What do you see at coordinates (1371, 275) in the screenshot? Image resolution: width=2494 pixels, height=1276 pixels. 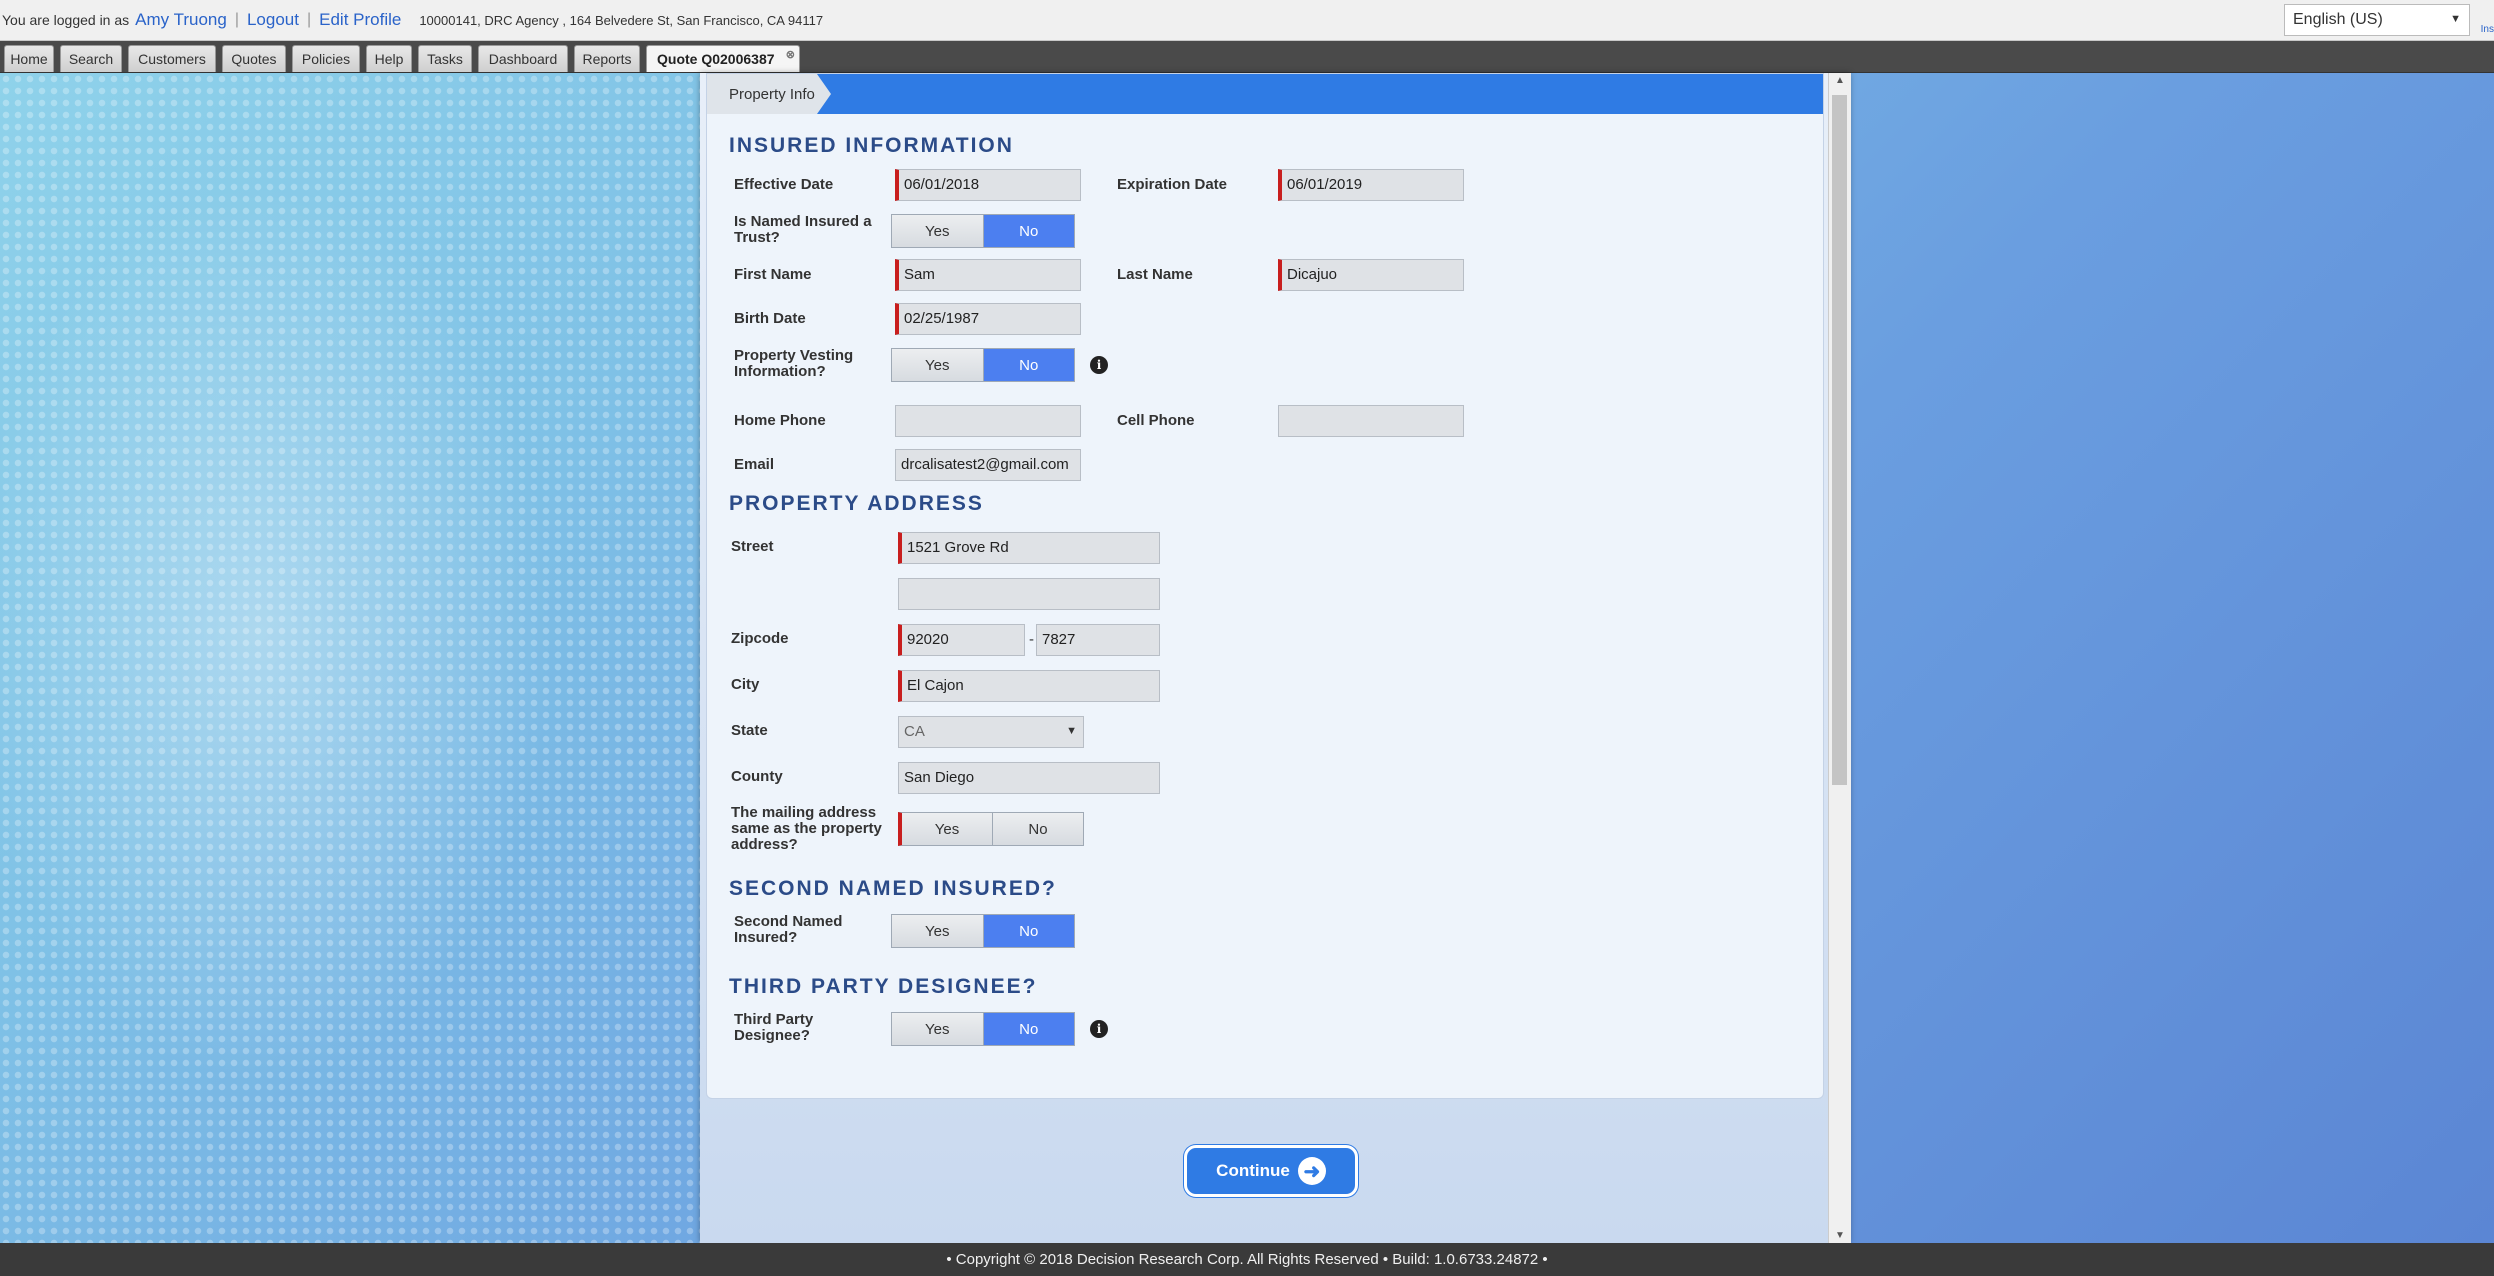 I see `last-name-input: Dicajuo` at bounding box center [1371, 275].